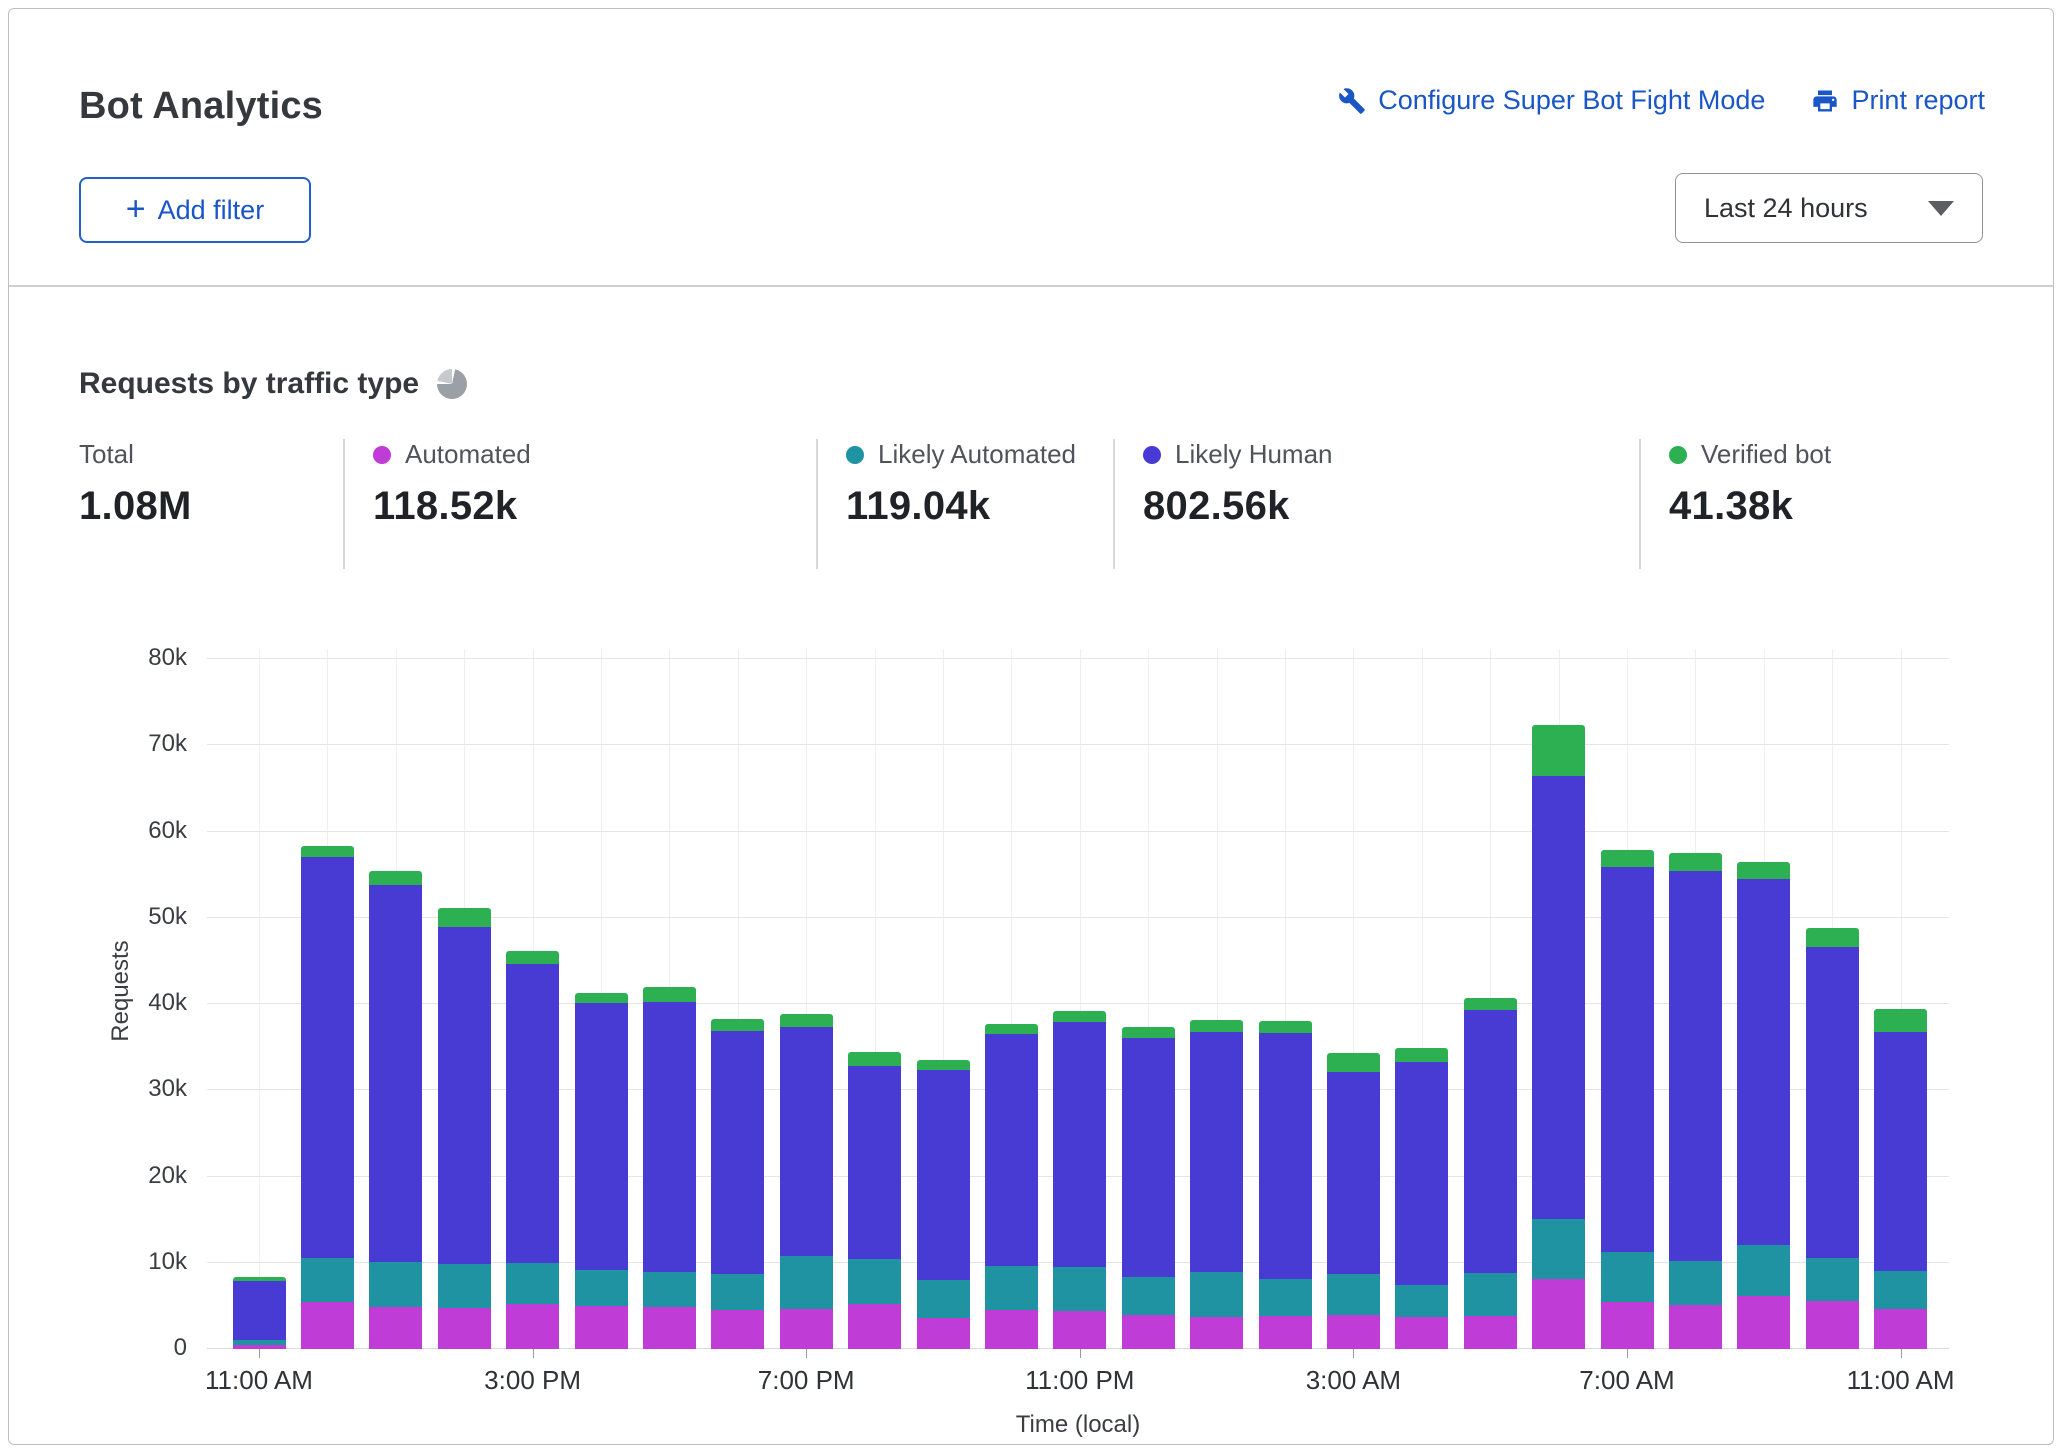 This screenshot has height=1450, width=2062. What do you see at coordinates (1551, 100) in the screenshot?
I see `configure-super-bot-fight-mode-link: Configure Super Bot Fight Mode` at bounding box center [1551, 100].